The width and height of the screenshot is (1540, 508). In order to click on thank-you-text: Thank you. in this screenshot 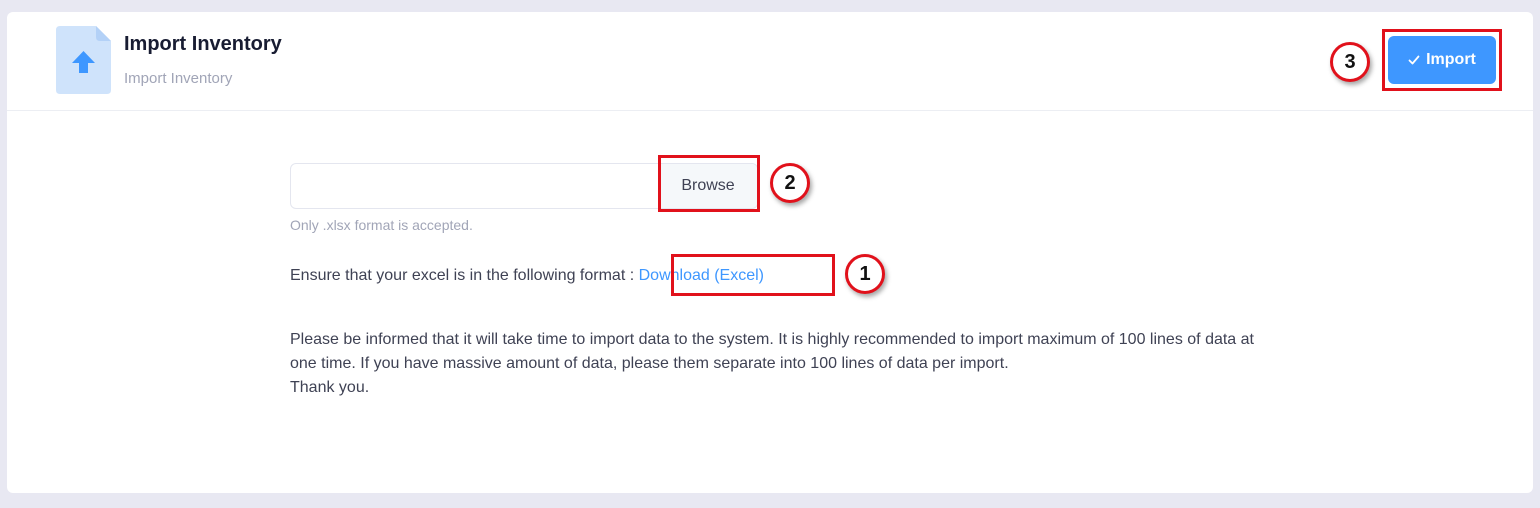, I will do `click(330, 387)`.